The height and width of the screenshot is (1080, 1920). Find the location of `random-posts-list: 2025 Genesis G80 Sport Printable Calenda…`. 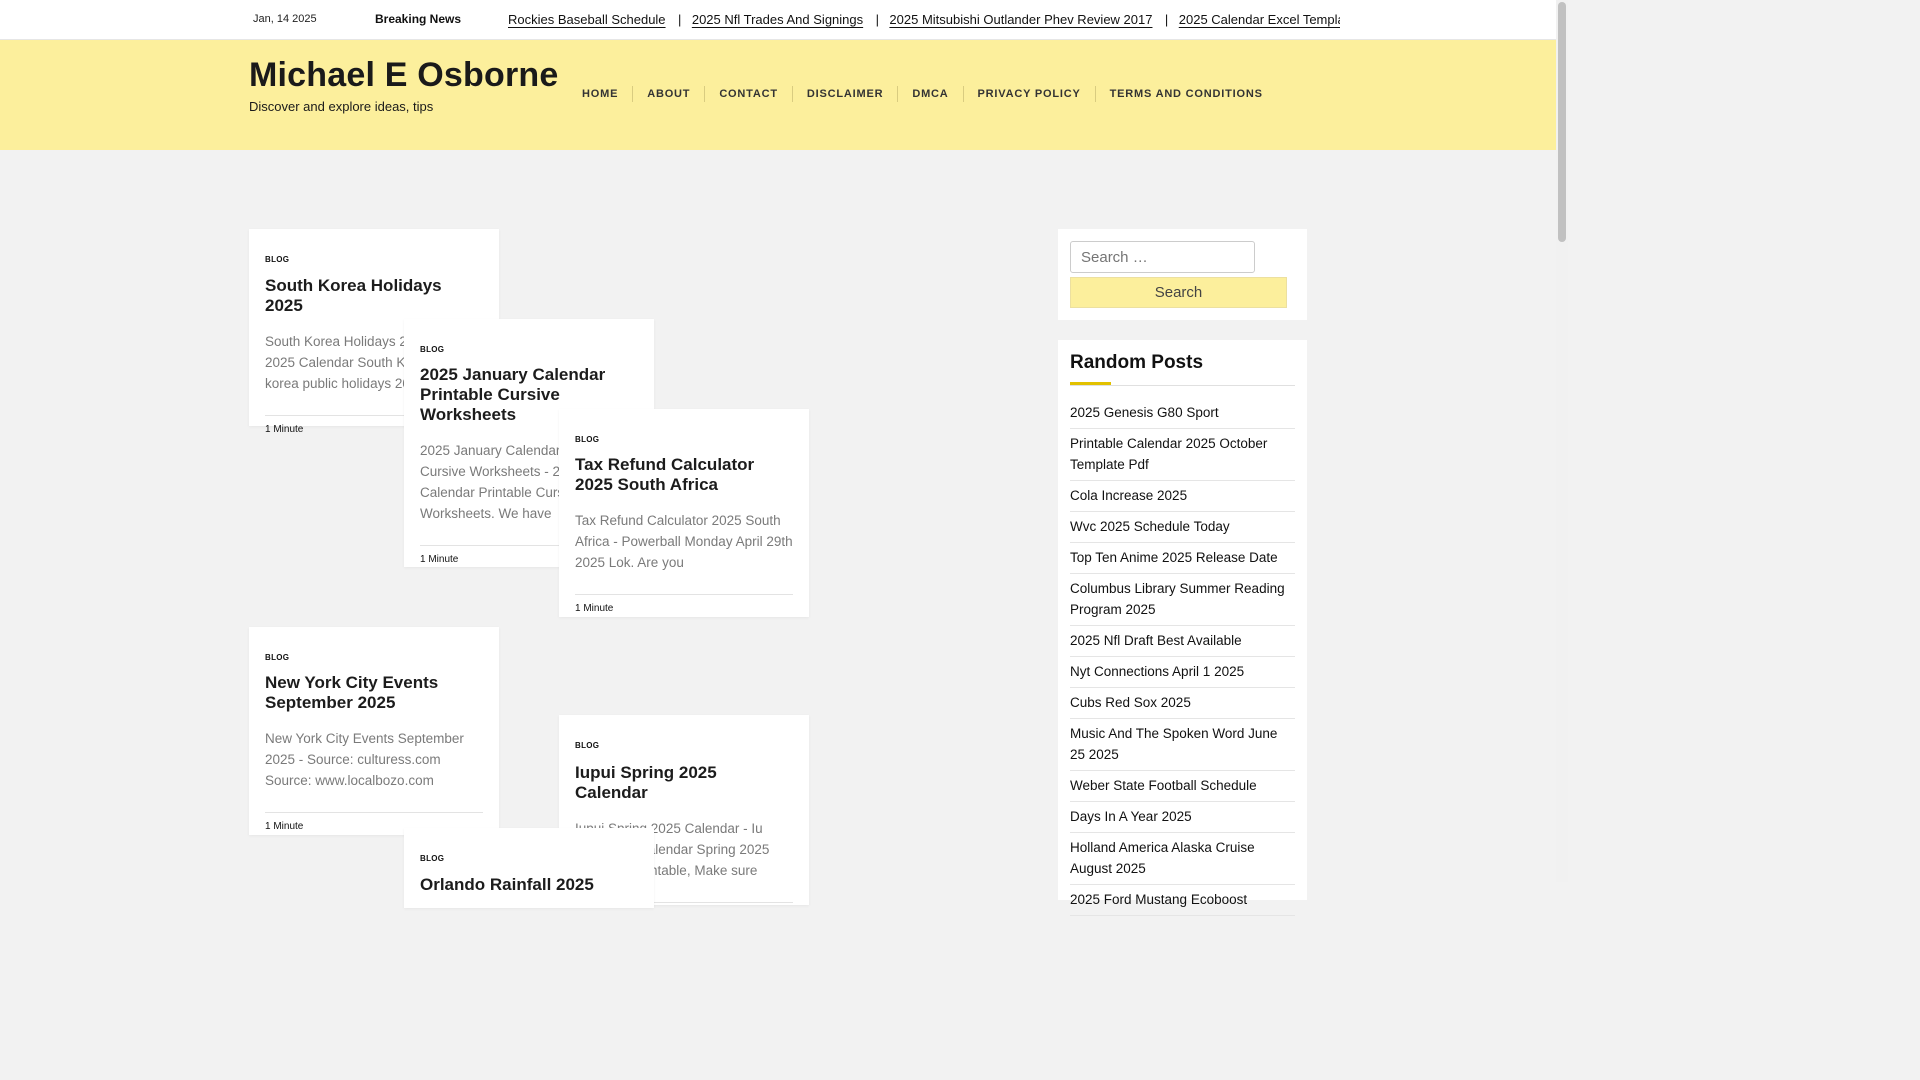

random-posts-list: 2025 Genesis G80 Sport Printable Calenda… is located at coordinates (1182, 657).